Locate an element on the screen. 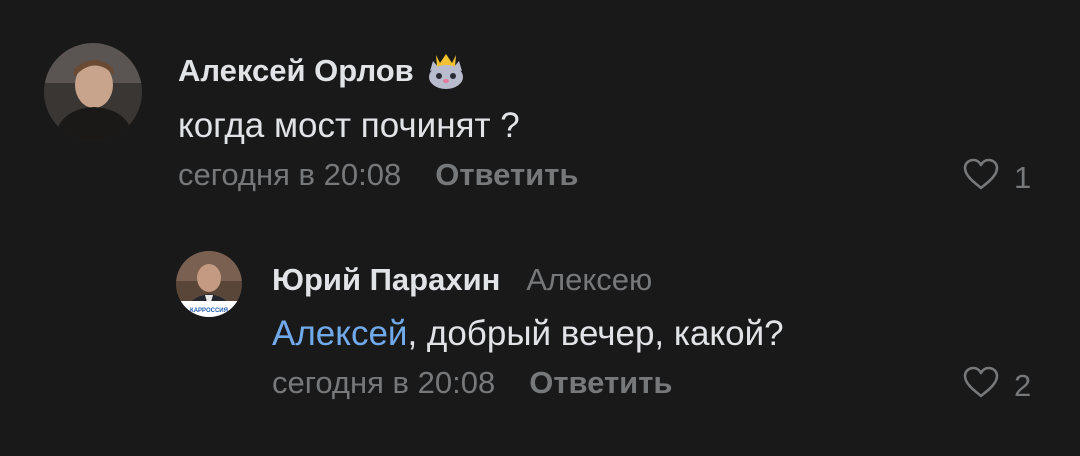 The image size is (1080, 456). author-name: Алексей Орлов is located at coordinates (296, 71).